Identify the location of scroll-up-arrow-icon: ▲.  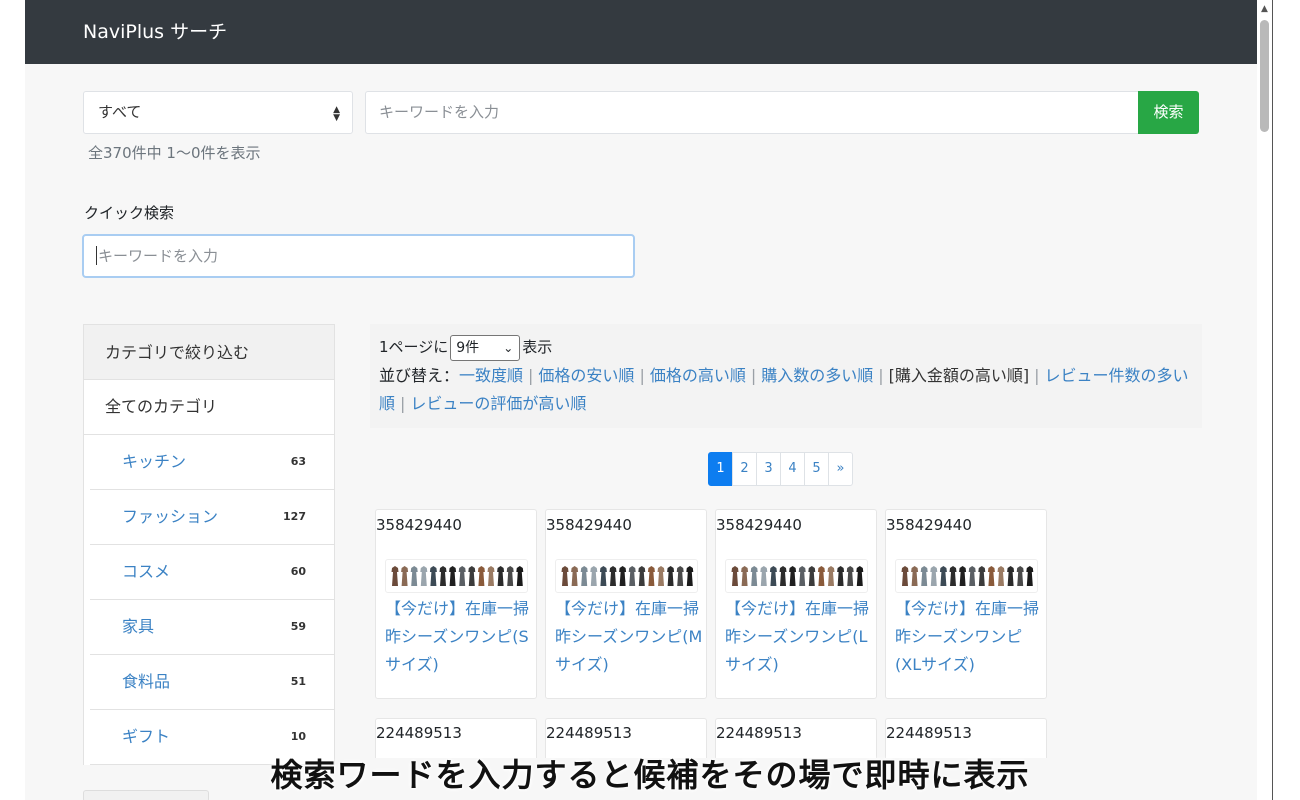
(1264, 9).